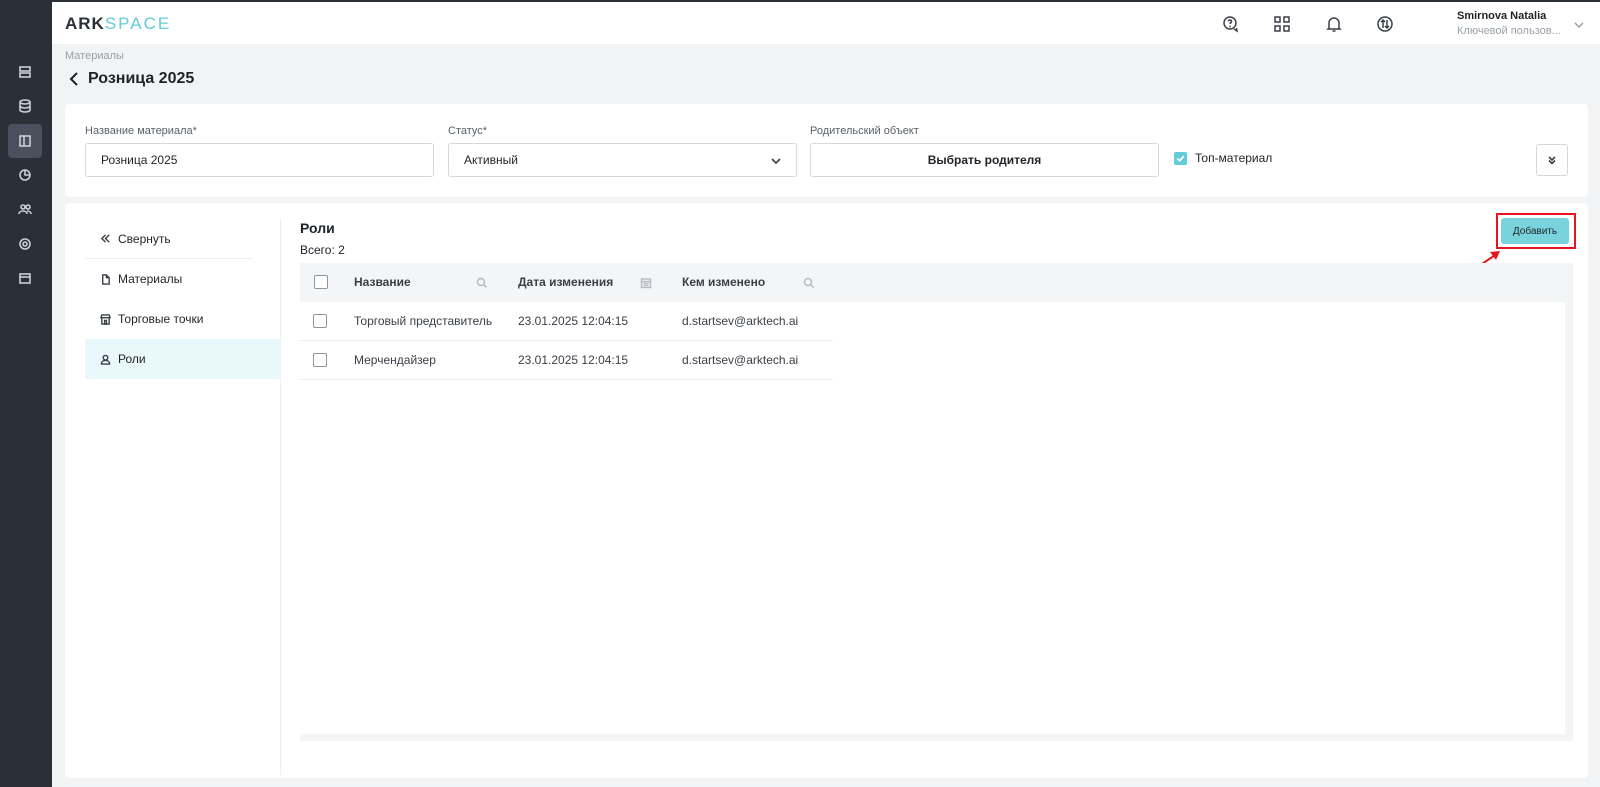 The width and height of the screenshot is (1600, 787). What do you see at coordinates (1180, 158) in the screenshot?
I see `checkbox-checked-icon` at bounding box center [1180, 158].